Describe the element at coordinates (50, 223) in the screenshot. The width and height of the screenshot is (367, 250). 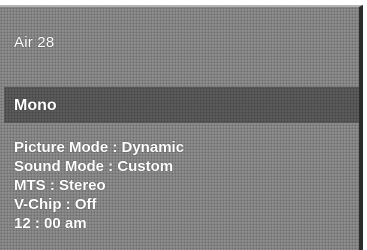
I see `clock-info: 12 : 00 am` at that location.